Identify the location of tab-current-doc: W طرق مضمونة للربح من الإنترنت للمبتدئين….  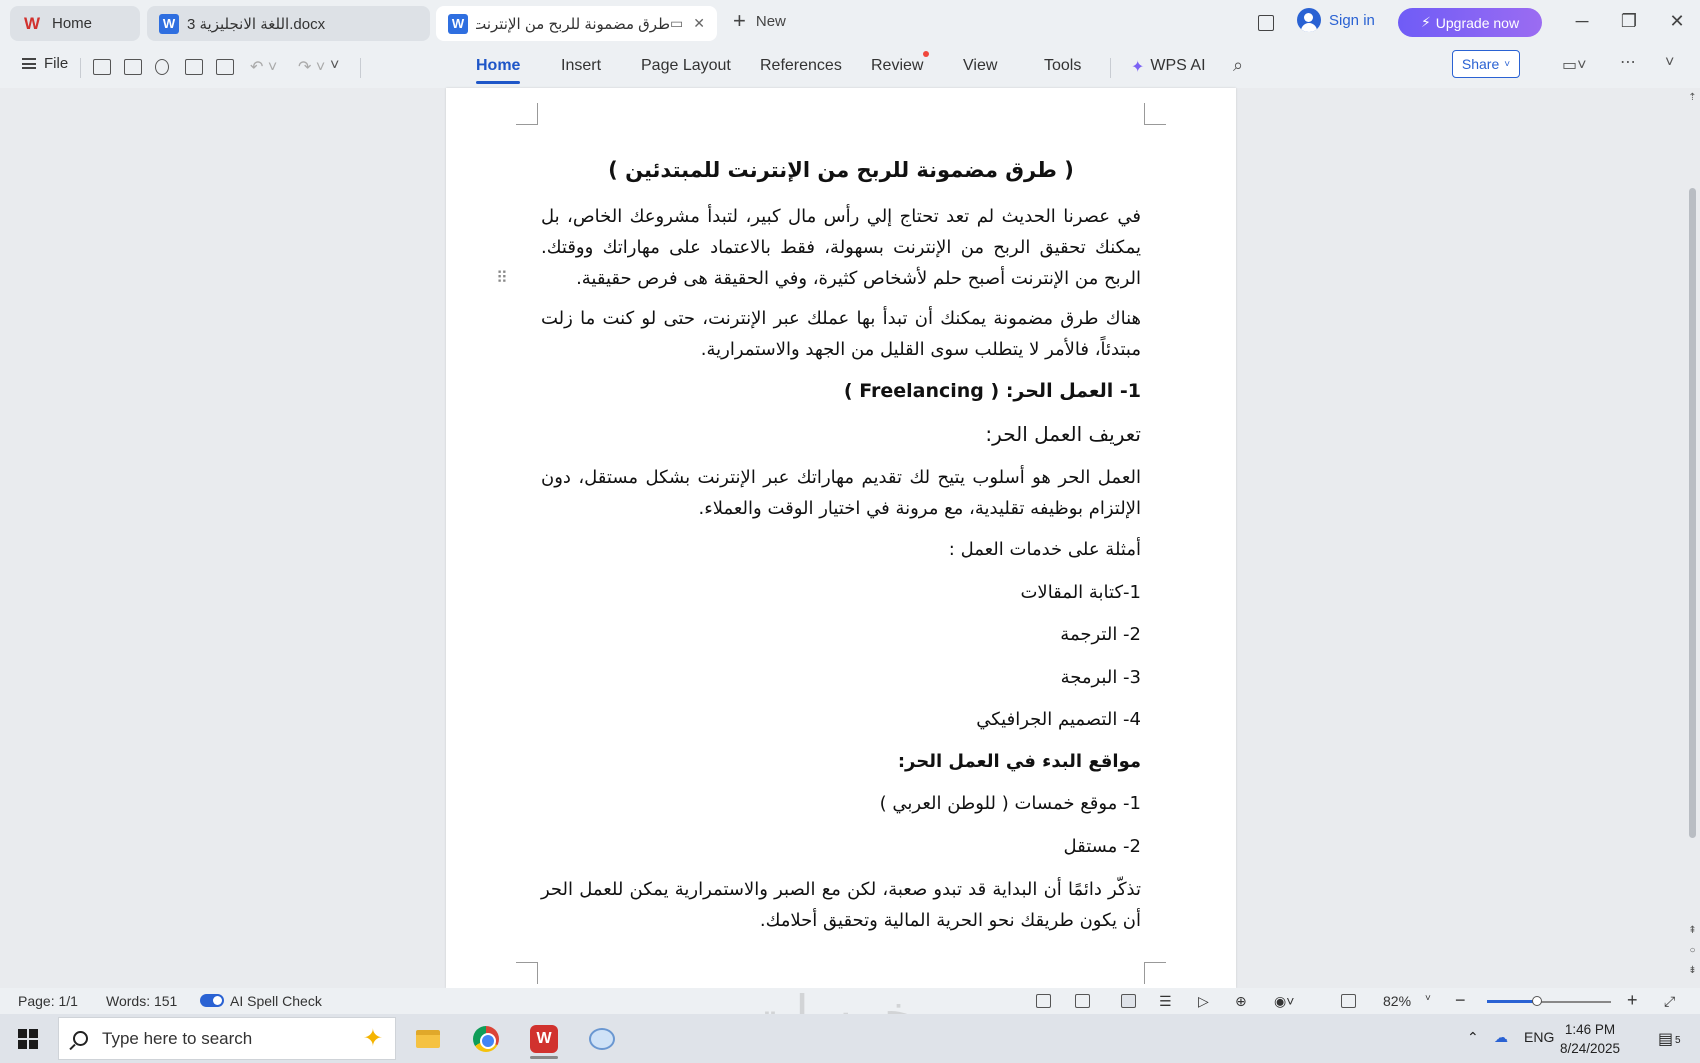
(576, 23).